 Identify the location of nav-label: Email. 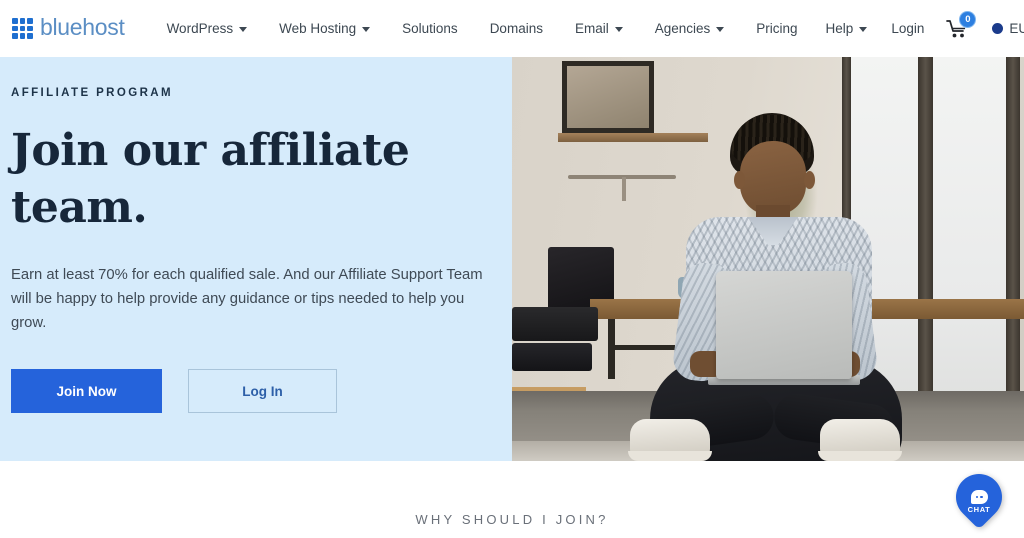
(591, 28).